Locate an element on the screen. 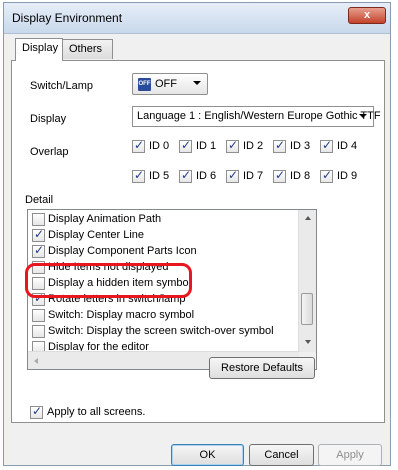  detail-label: Detail is located at coordinates (39, 200).